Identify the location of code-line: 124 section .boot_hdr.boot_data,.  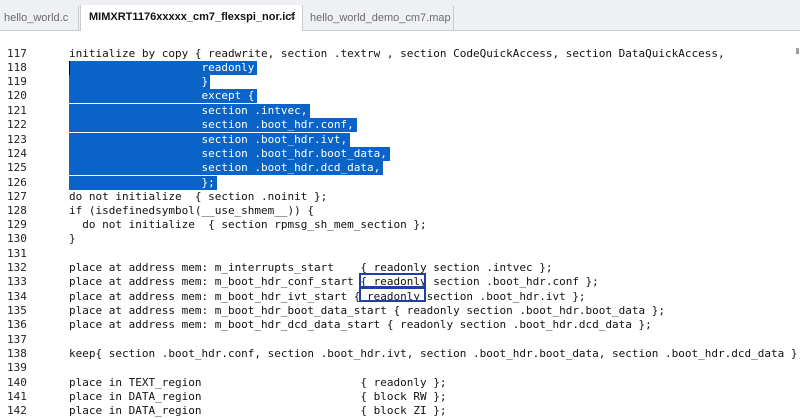
(400, 154).